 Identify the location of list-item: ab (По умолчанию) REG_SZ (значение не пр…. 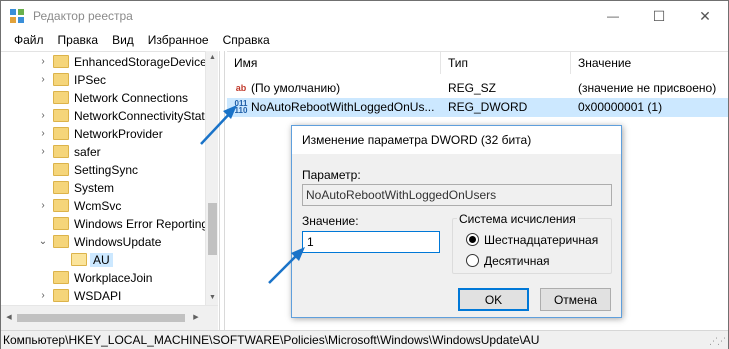
(477, 88).